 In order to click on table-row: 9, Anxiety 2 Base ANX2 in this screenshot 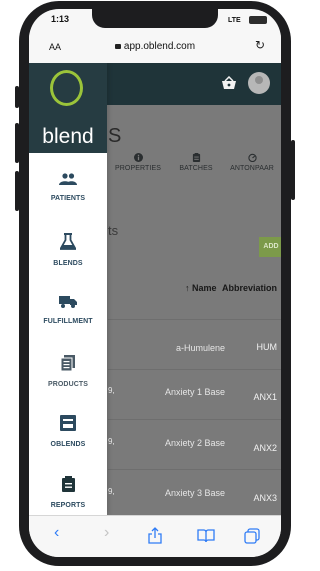, I will do `click(194, 457)`.